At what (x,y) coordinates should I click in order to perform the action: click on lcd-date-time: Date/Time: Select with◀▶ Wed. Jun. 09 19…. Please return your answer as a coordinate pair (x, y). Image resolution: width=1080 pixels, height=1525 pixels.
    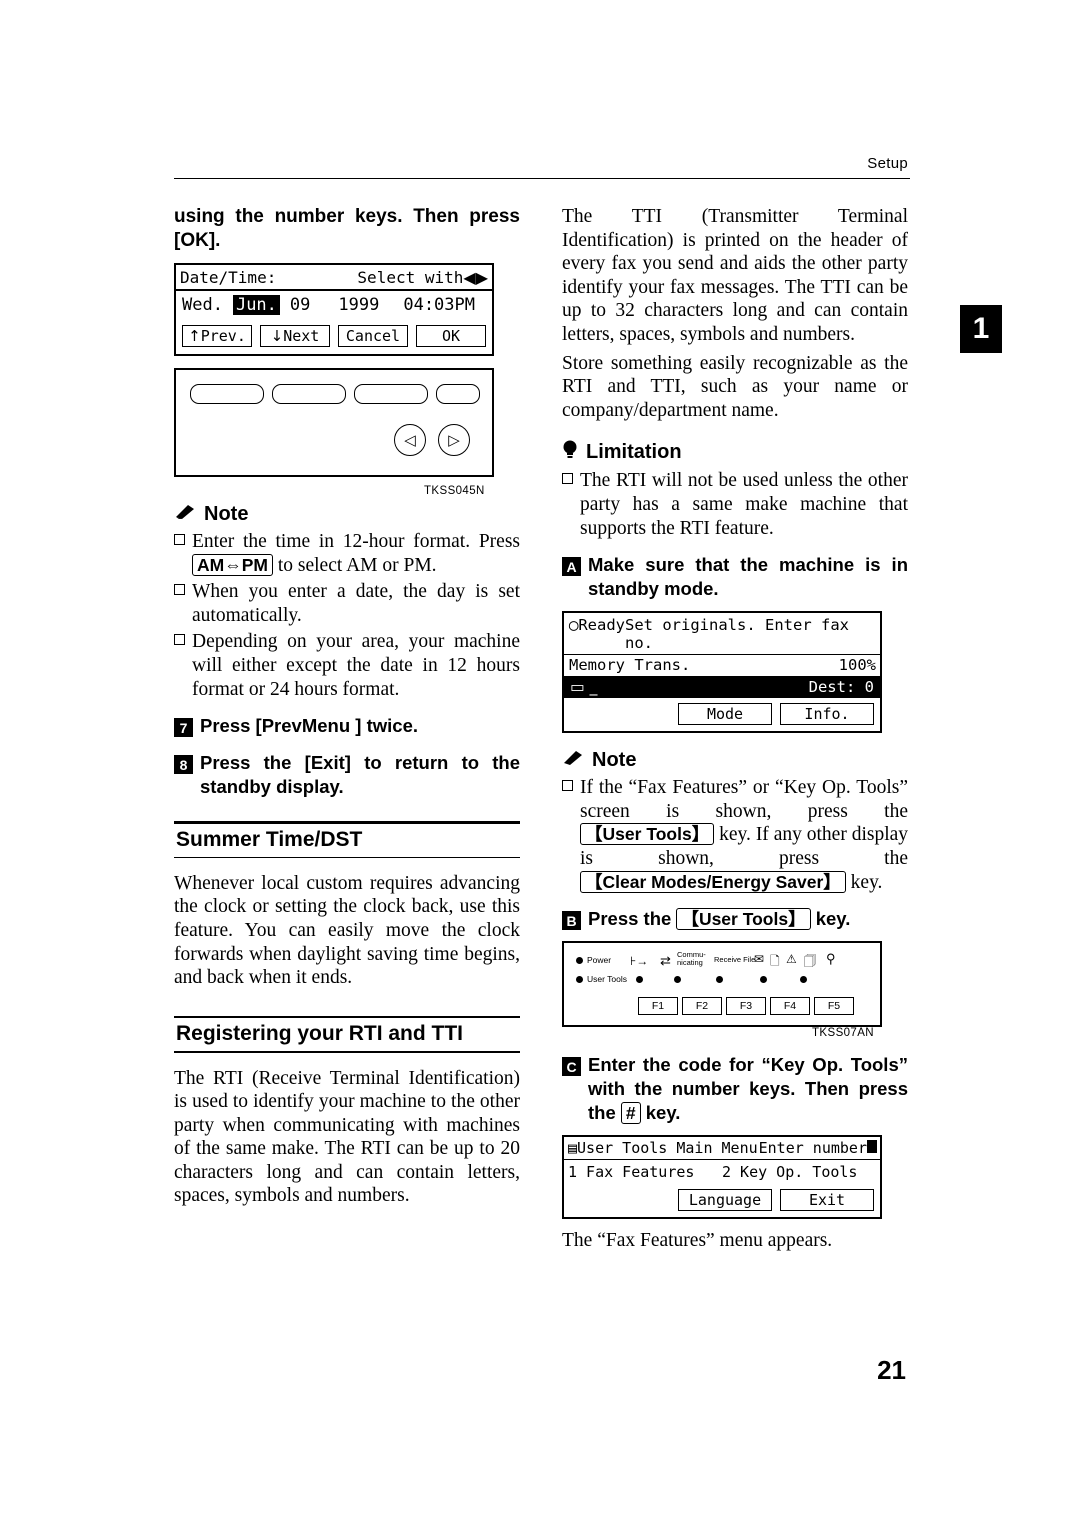
    Looking at the image, I should click on (334, 309).